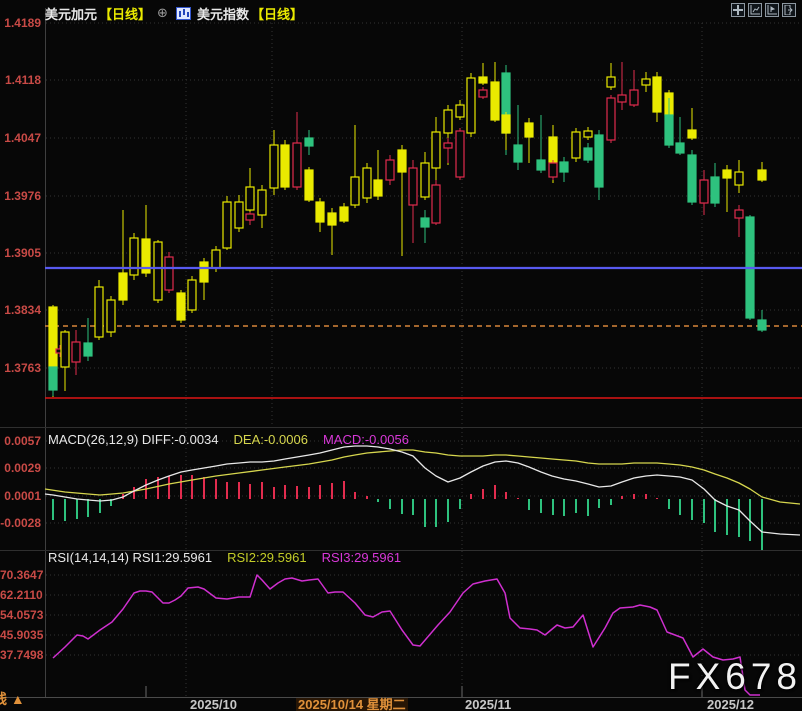 The image size is (802, 711). I want to click on axis-flag-icon, so click(772, 10).